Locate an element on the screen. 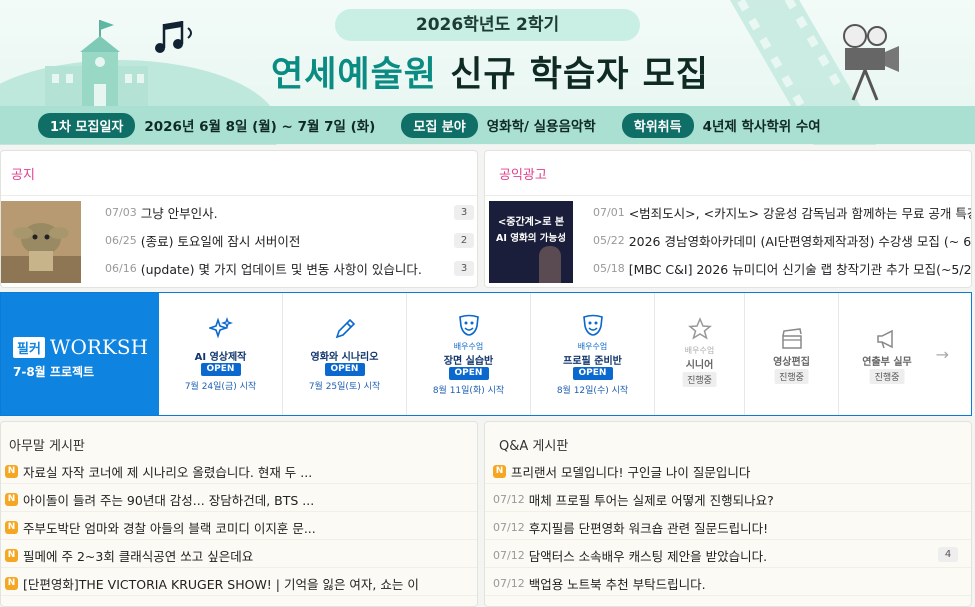  info-label-field: 모집 분야 is located at coordinates (439, 125).